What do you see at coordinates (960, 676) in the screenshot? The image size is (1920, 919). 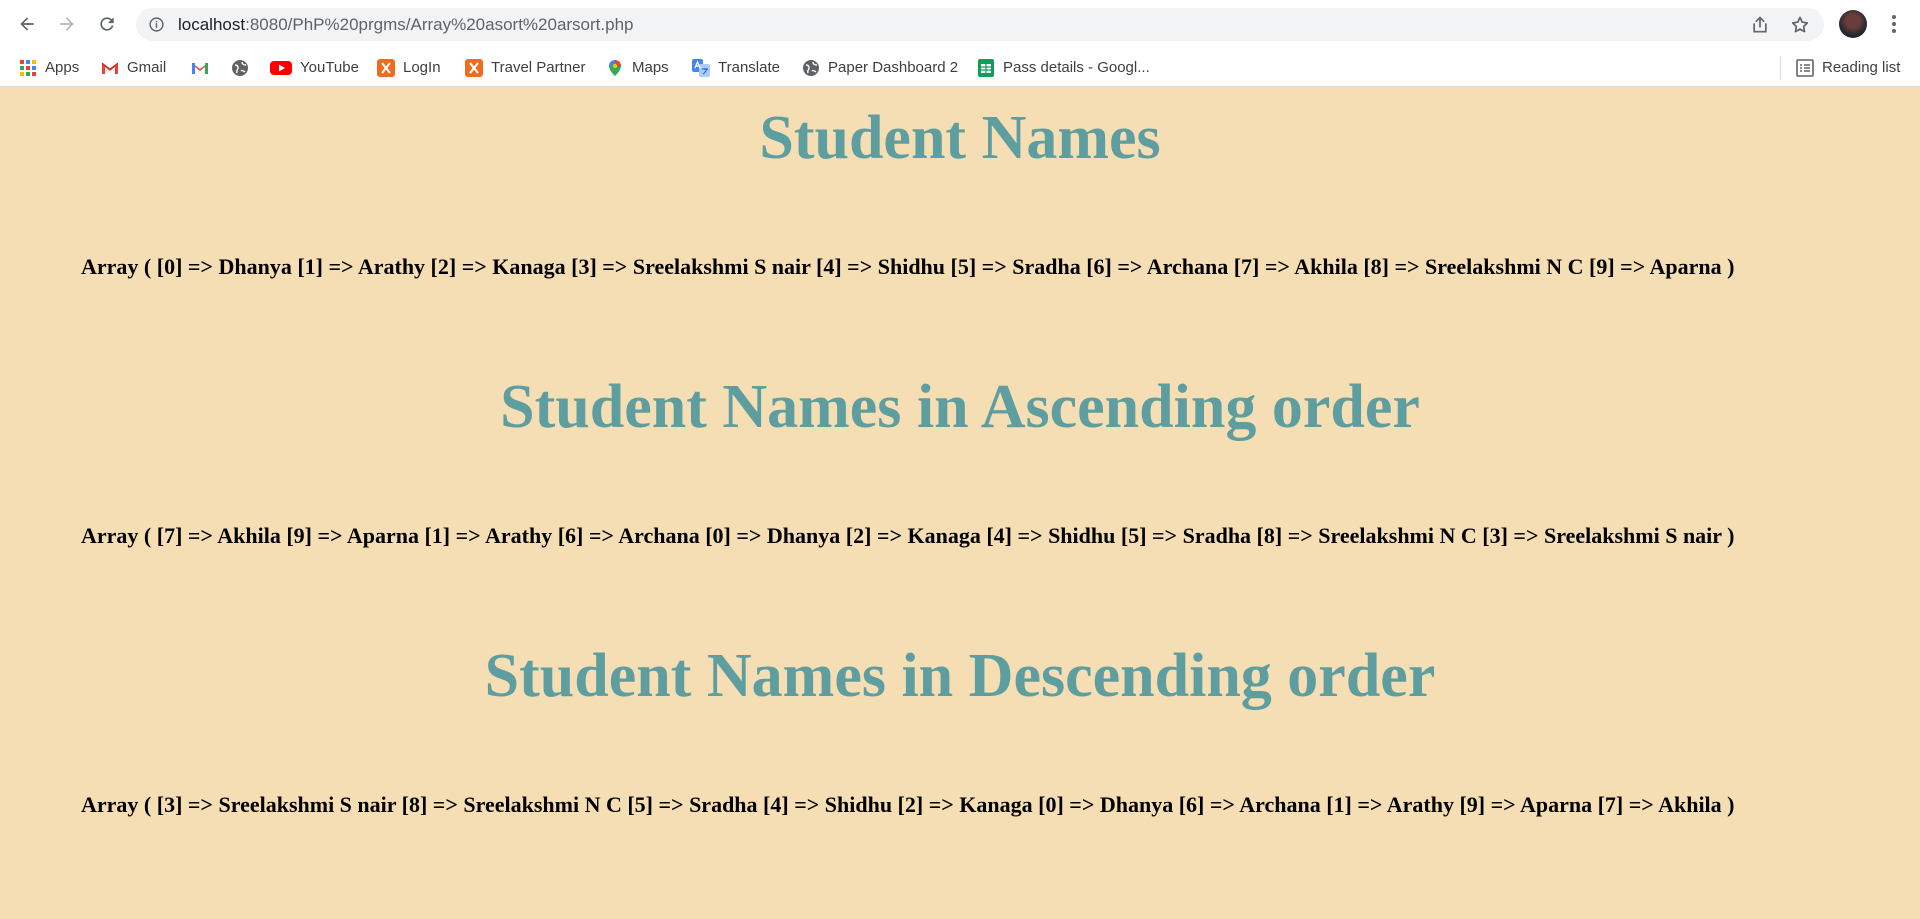 I see `heading-descending-order: Student Names in Descending order` at bounding box center [960, 676].